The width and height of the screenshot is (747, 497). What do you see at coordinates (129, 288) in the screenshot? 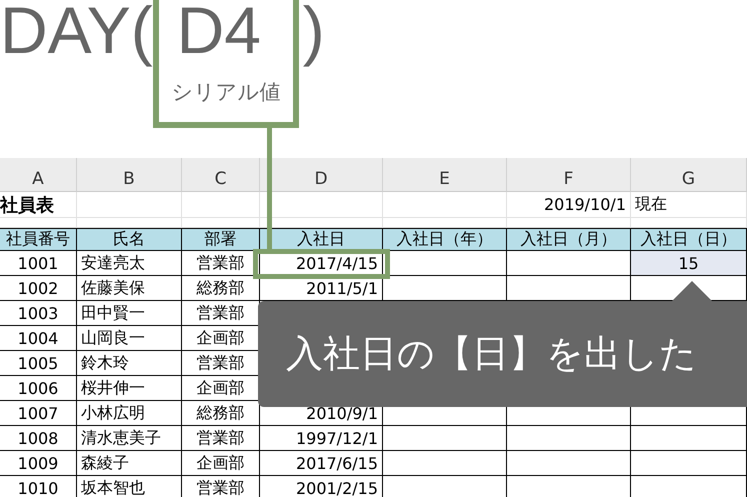
I see `table-cell: 佐藤美保` at bounding box center [129, 288].